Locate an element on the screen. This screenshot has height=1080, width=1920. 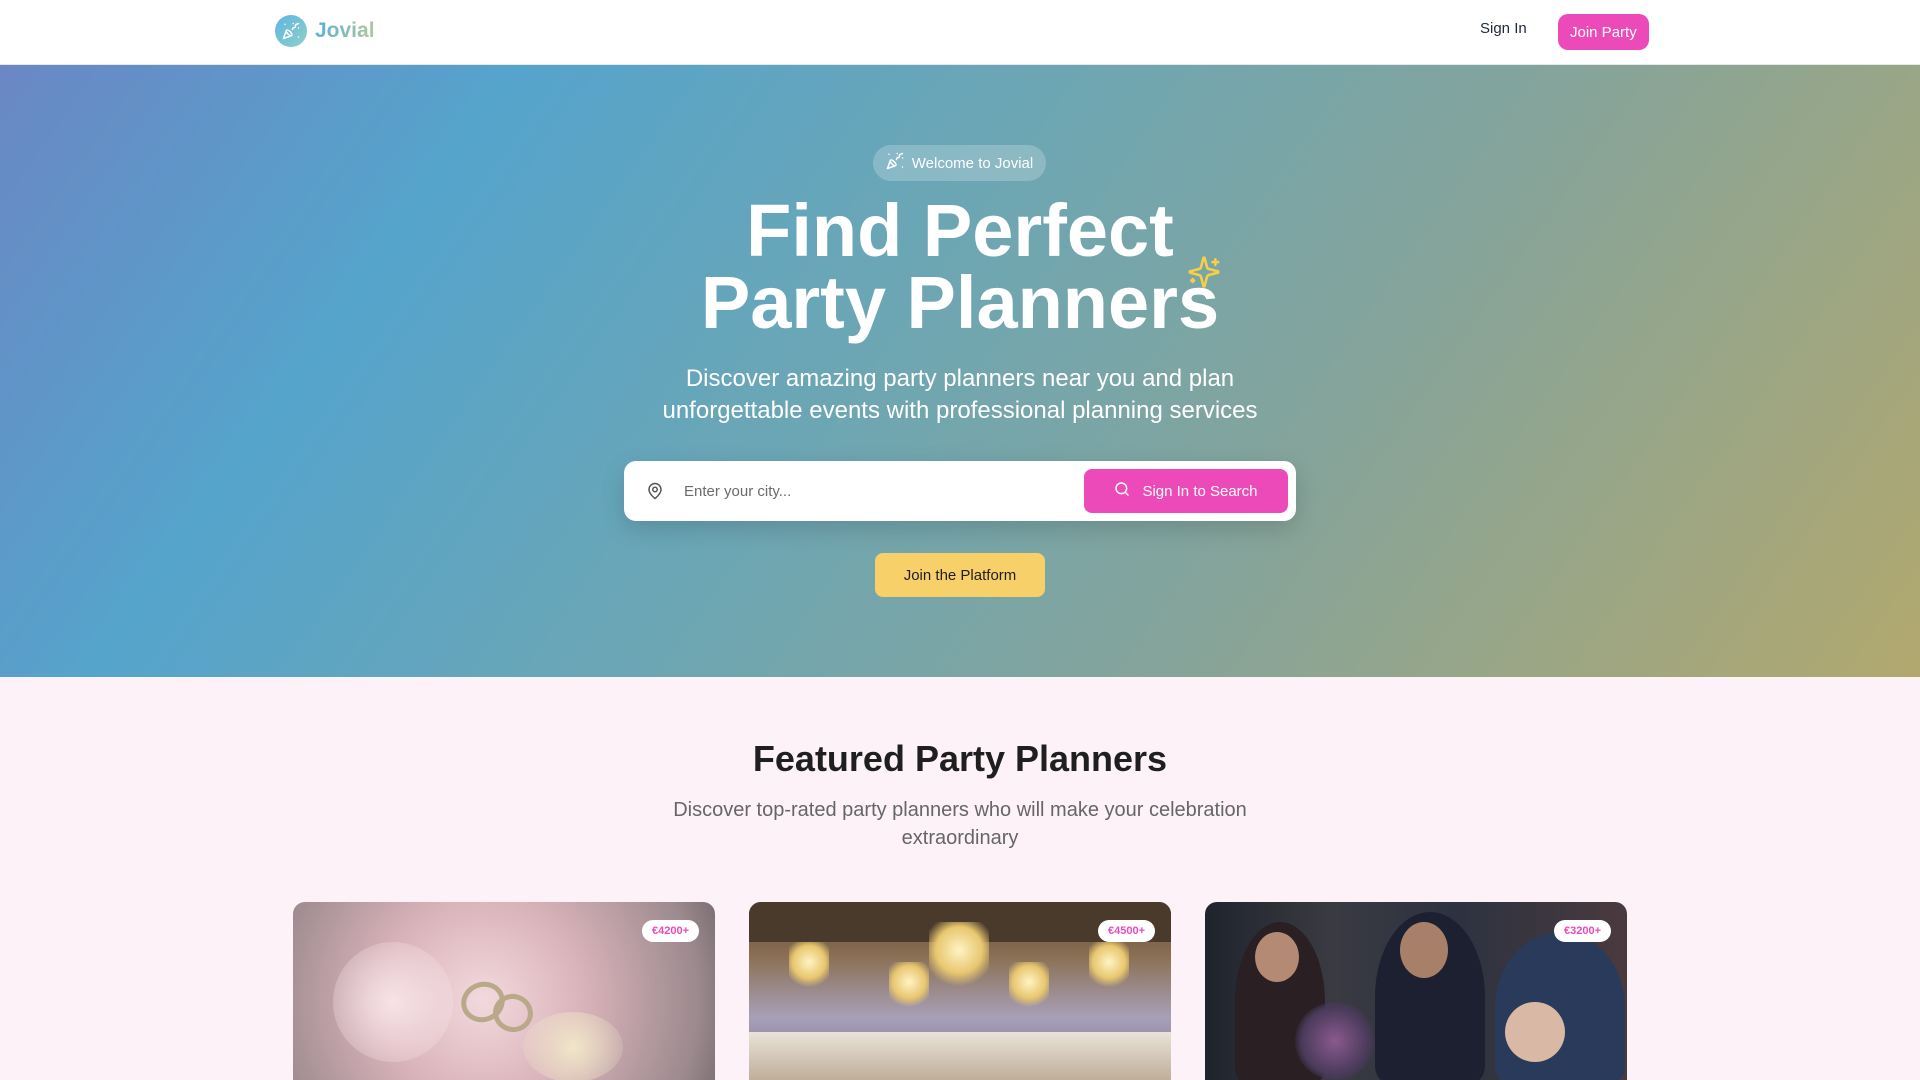
sign-in-to-search-button: Sign In to Search is located at coordinates (1186, 491).